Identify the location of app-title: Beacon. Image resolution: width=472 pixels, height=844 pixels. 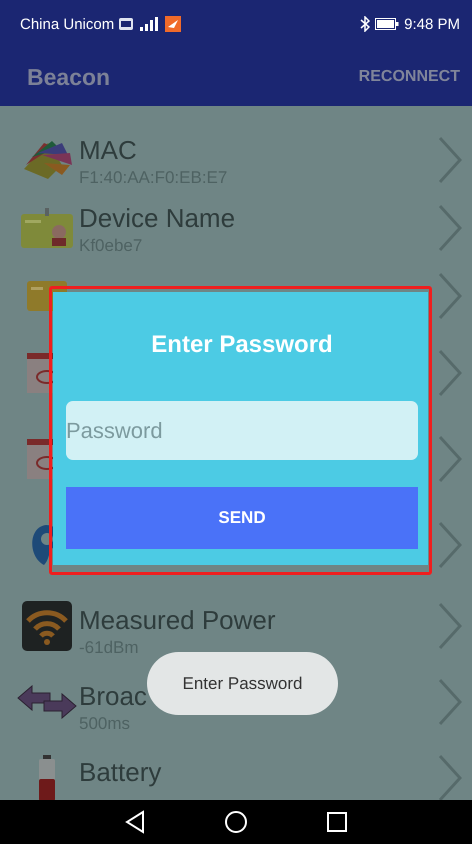
(68, 77).